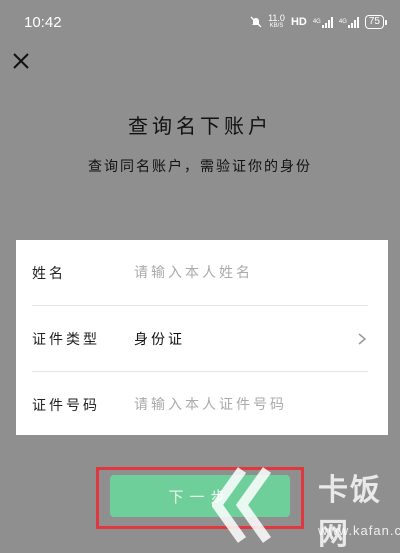 The image size is (400, 553). Describe the element at coordinates (276, 18) in the screenshot. I see `net-speed-value: 11.0` at that location.